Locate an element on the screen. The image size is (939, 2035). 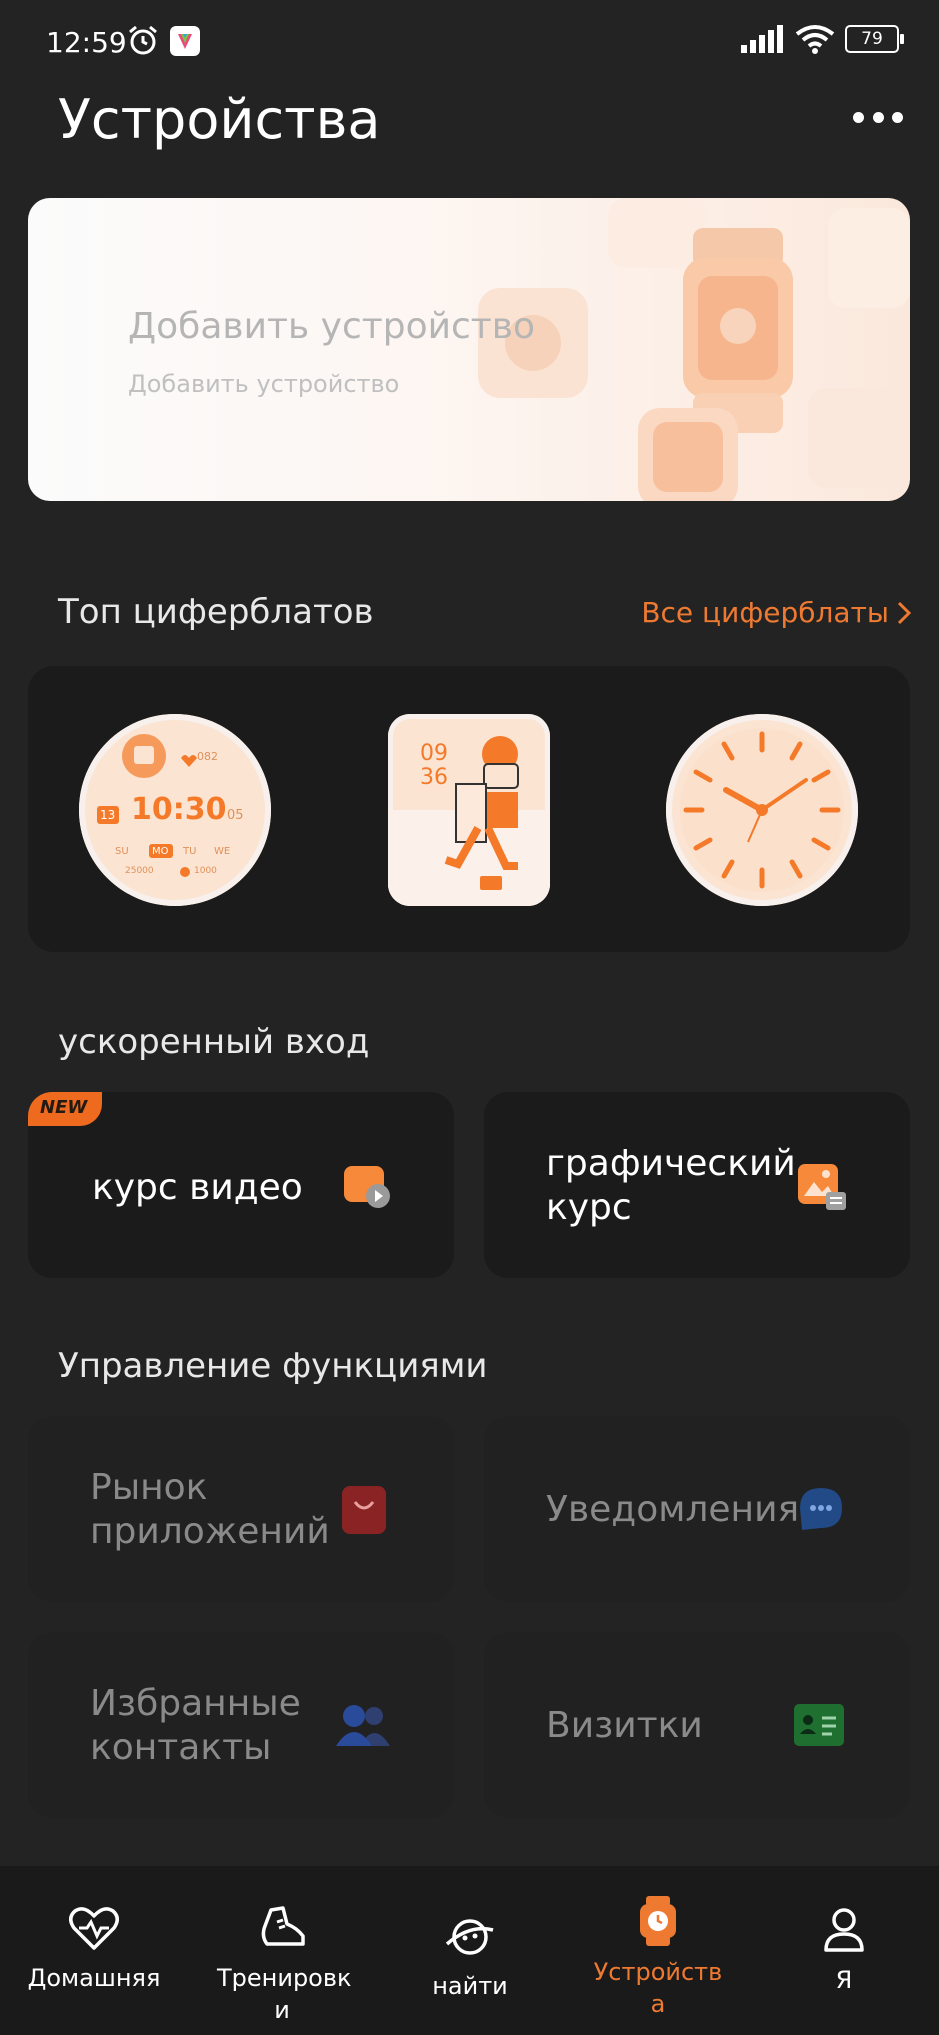
favorite-contacts-label: Избранные контакты is located at coordinates (195, 1725).